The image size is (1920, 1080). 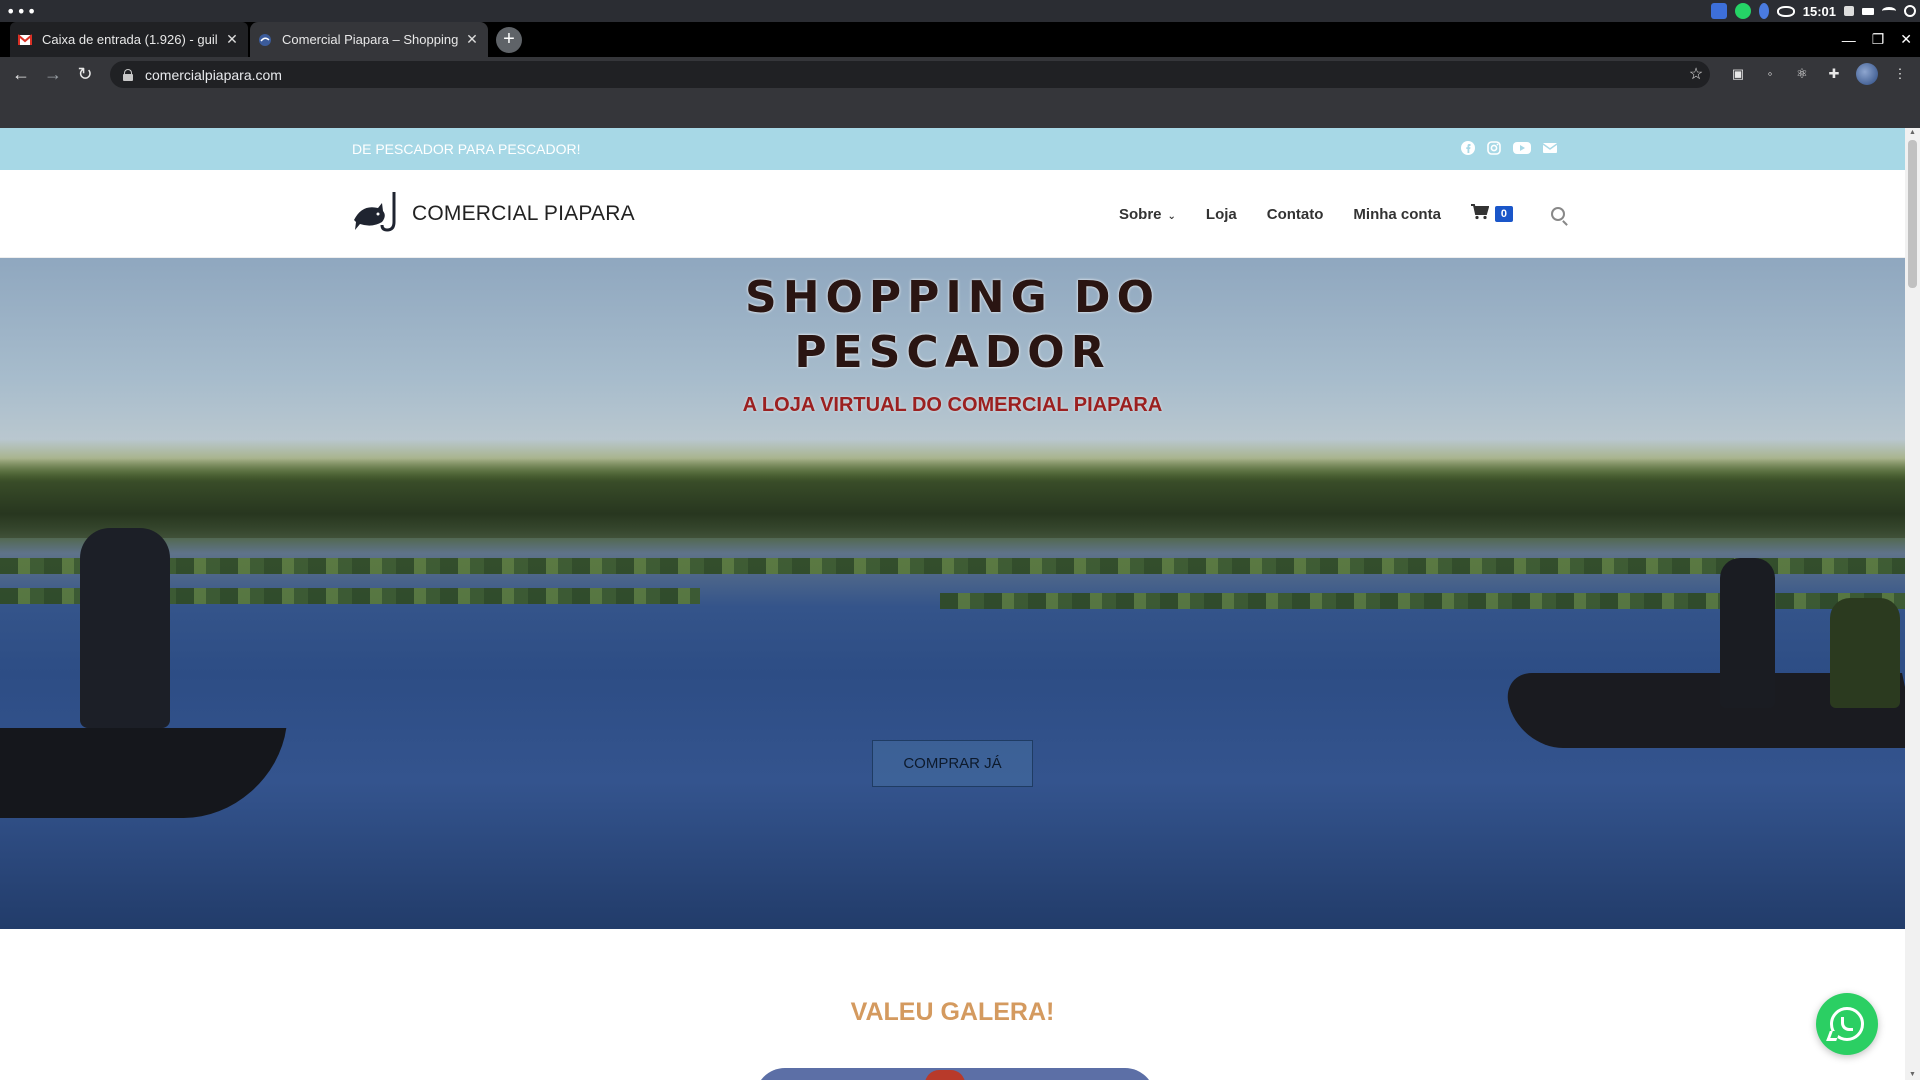 I want to click on chevron-down-icon: ⌄, so click(x=1171, y=216).